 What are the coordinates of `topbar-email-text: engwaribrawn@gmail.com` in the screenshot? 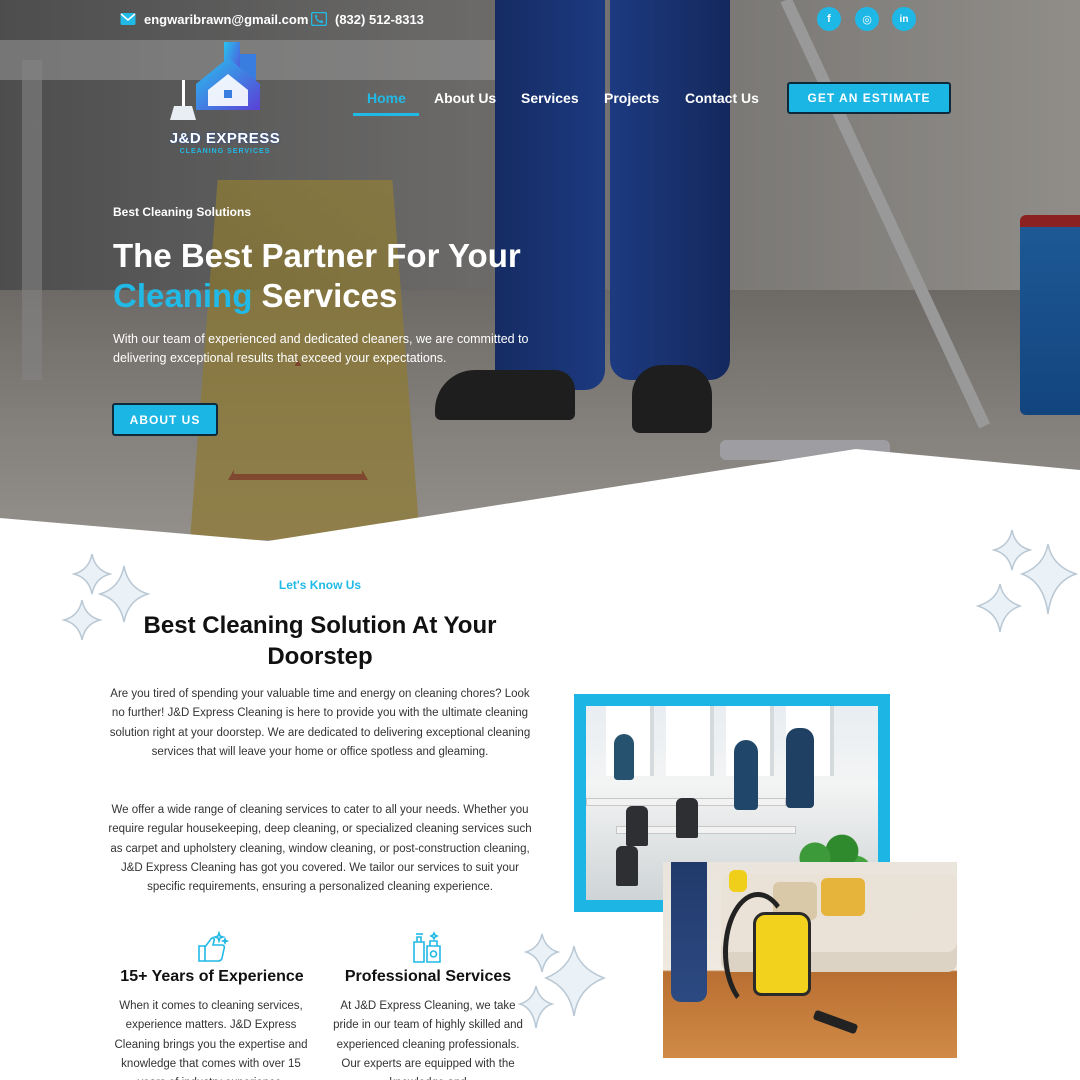 It's located at (226, 19).